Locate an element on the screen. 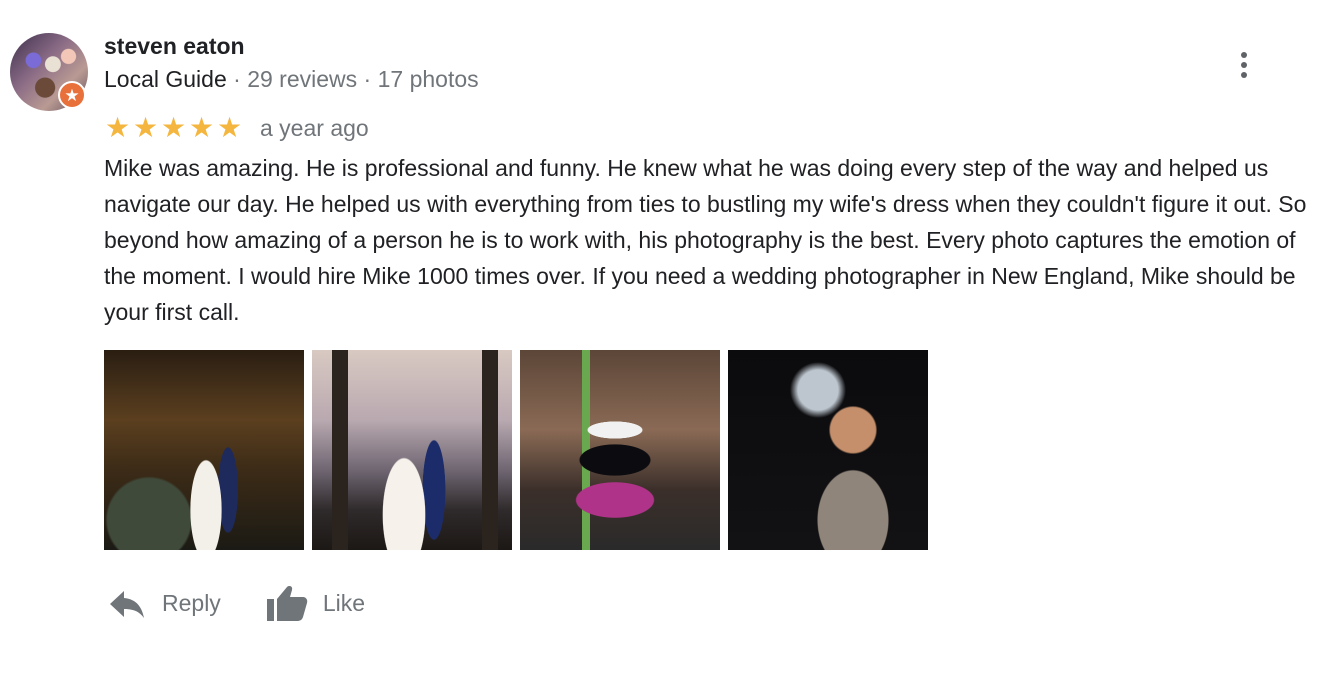 The width and height of the screenshot is (1342, 674). like-label: Like is located at coordinates (344, 602).